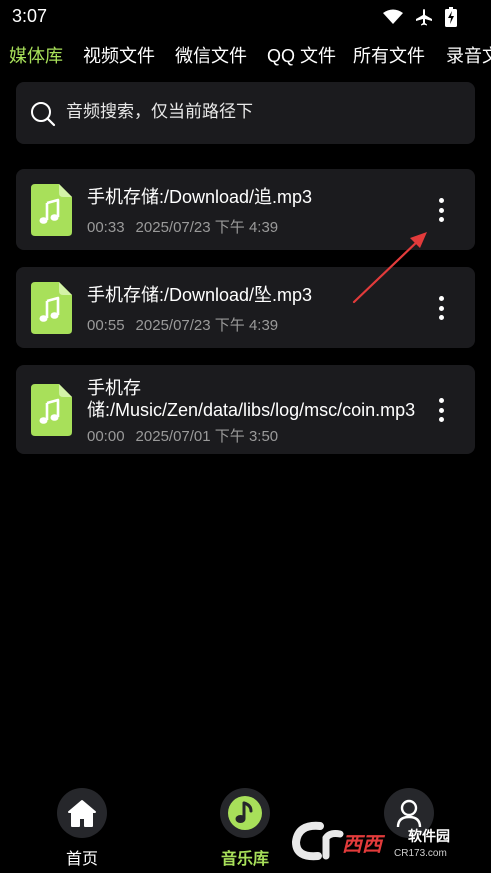 This screenshot has height=873, width=491. I want to click on tab-qq-files: QQ 文件, so click(301, 55).